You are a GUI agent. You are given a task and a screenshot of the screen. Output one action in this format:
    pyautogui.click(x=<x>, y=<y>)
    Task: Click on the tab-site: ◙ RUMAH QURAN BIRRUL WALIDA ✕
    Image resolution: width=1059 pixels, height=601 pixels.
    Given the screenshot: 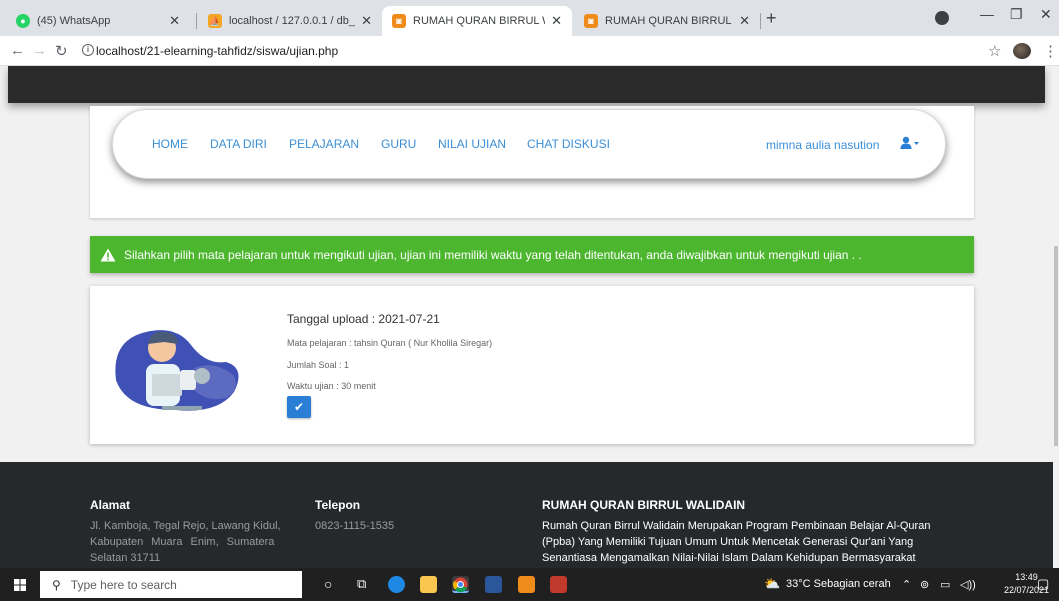 What is the action you would take?
    pyautogui.click(x=667, y=21)
    